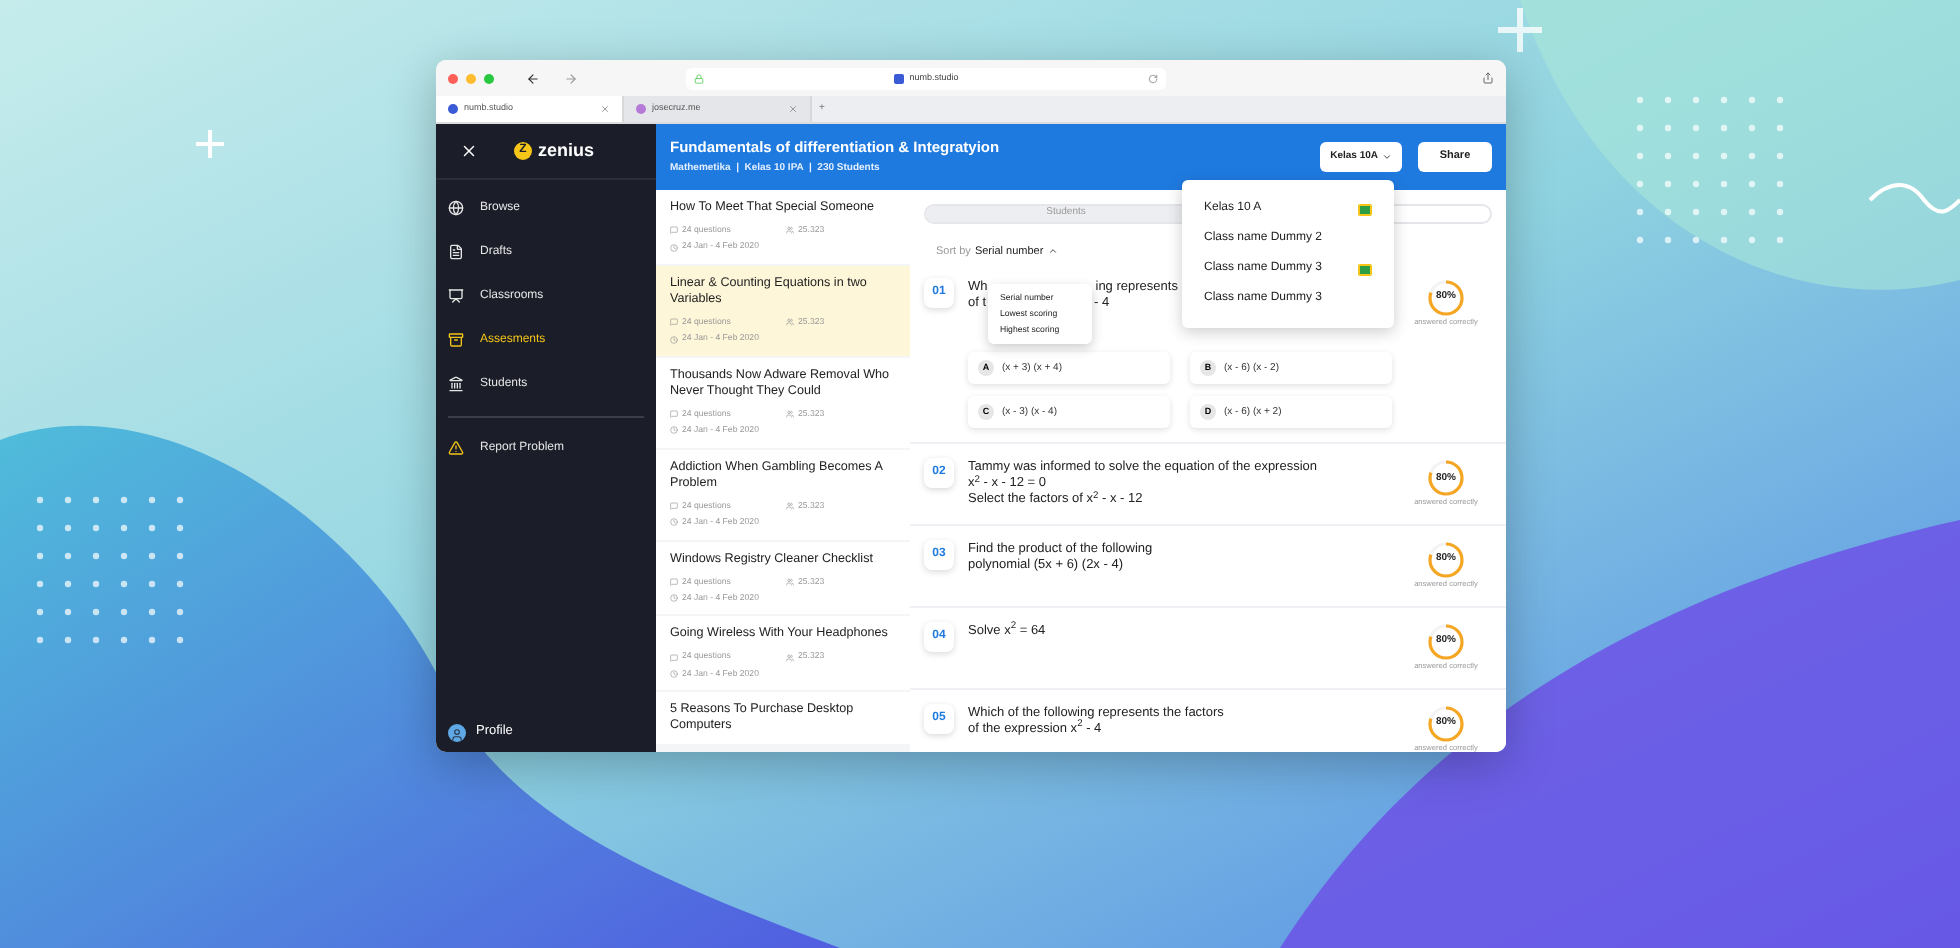 This screenshot has width=1960, height=948. I want to click on building-icon, so click(456, 384).